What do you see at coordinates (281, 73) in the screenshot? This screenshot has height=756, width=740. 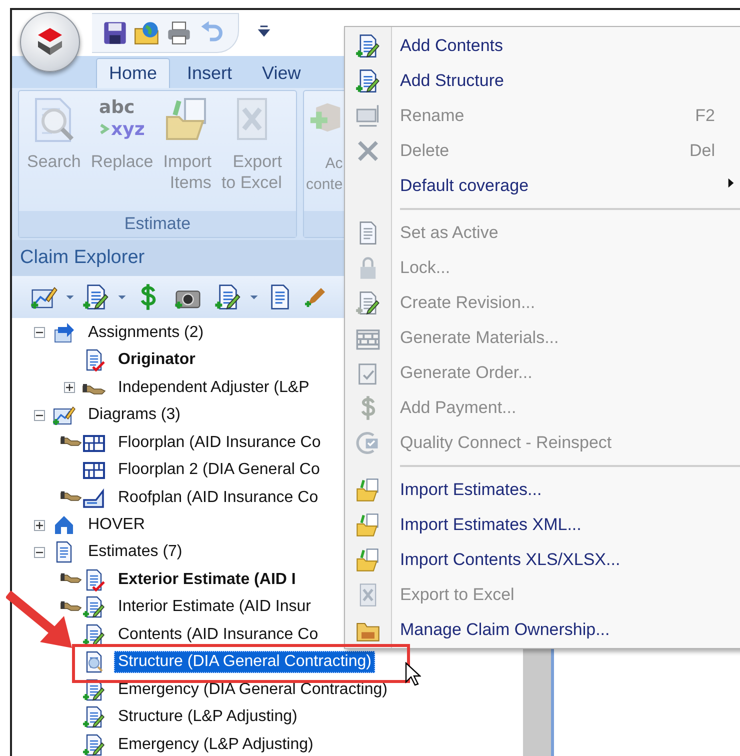 I see `ribbon-tab: View` at bounding box center [281, 73].